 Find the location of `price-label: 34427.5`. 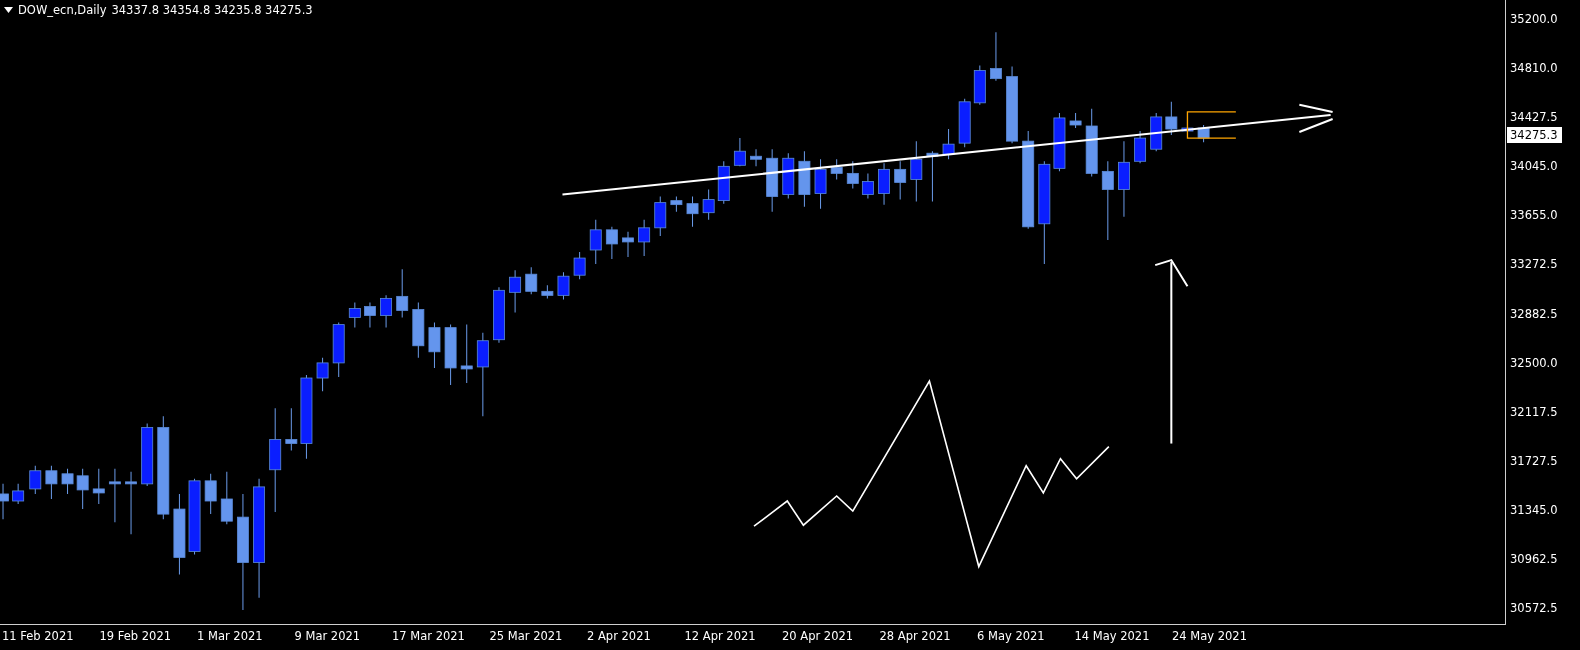

price-label: 34427.5 is located at coordinates (1534, 117).